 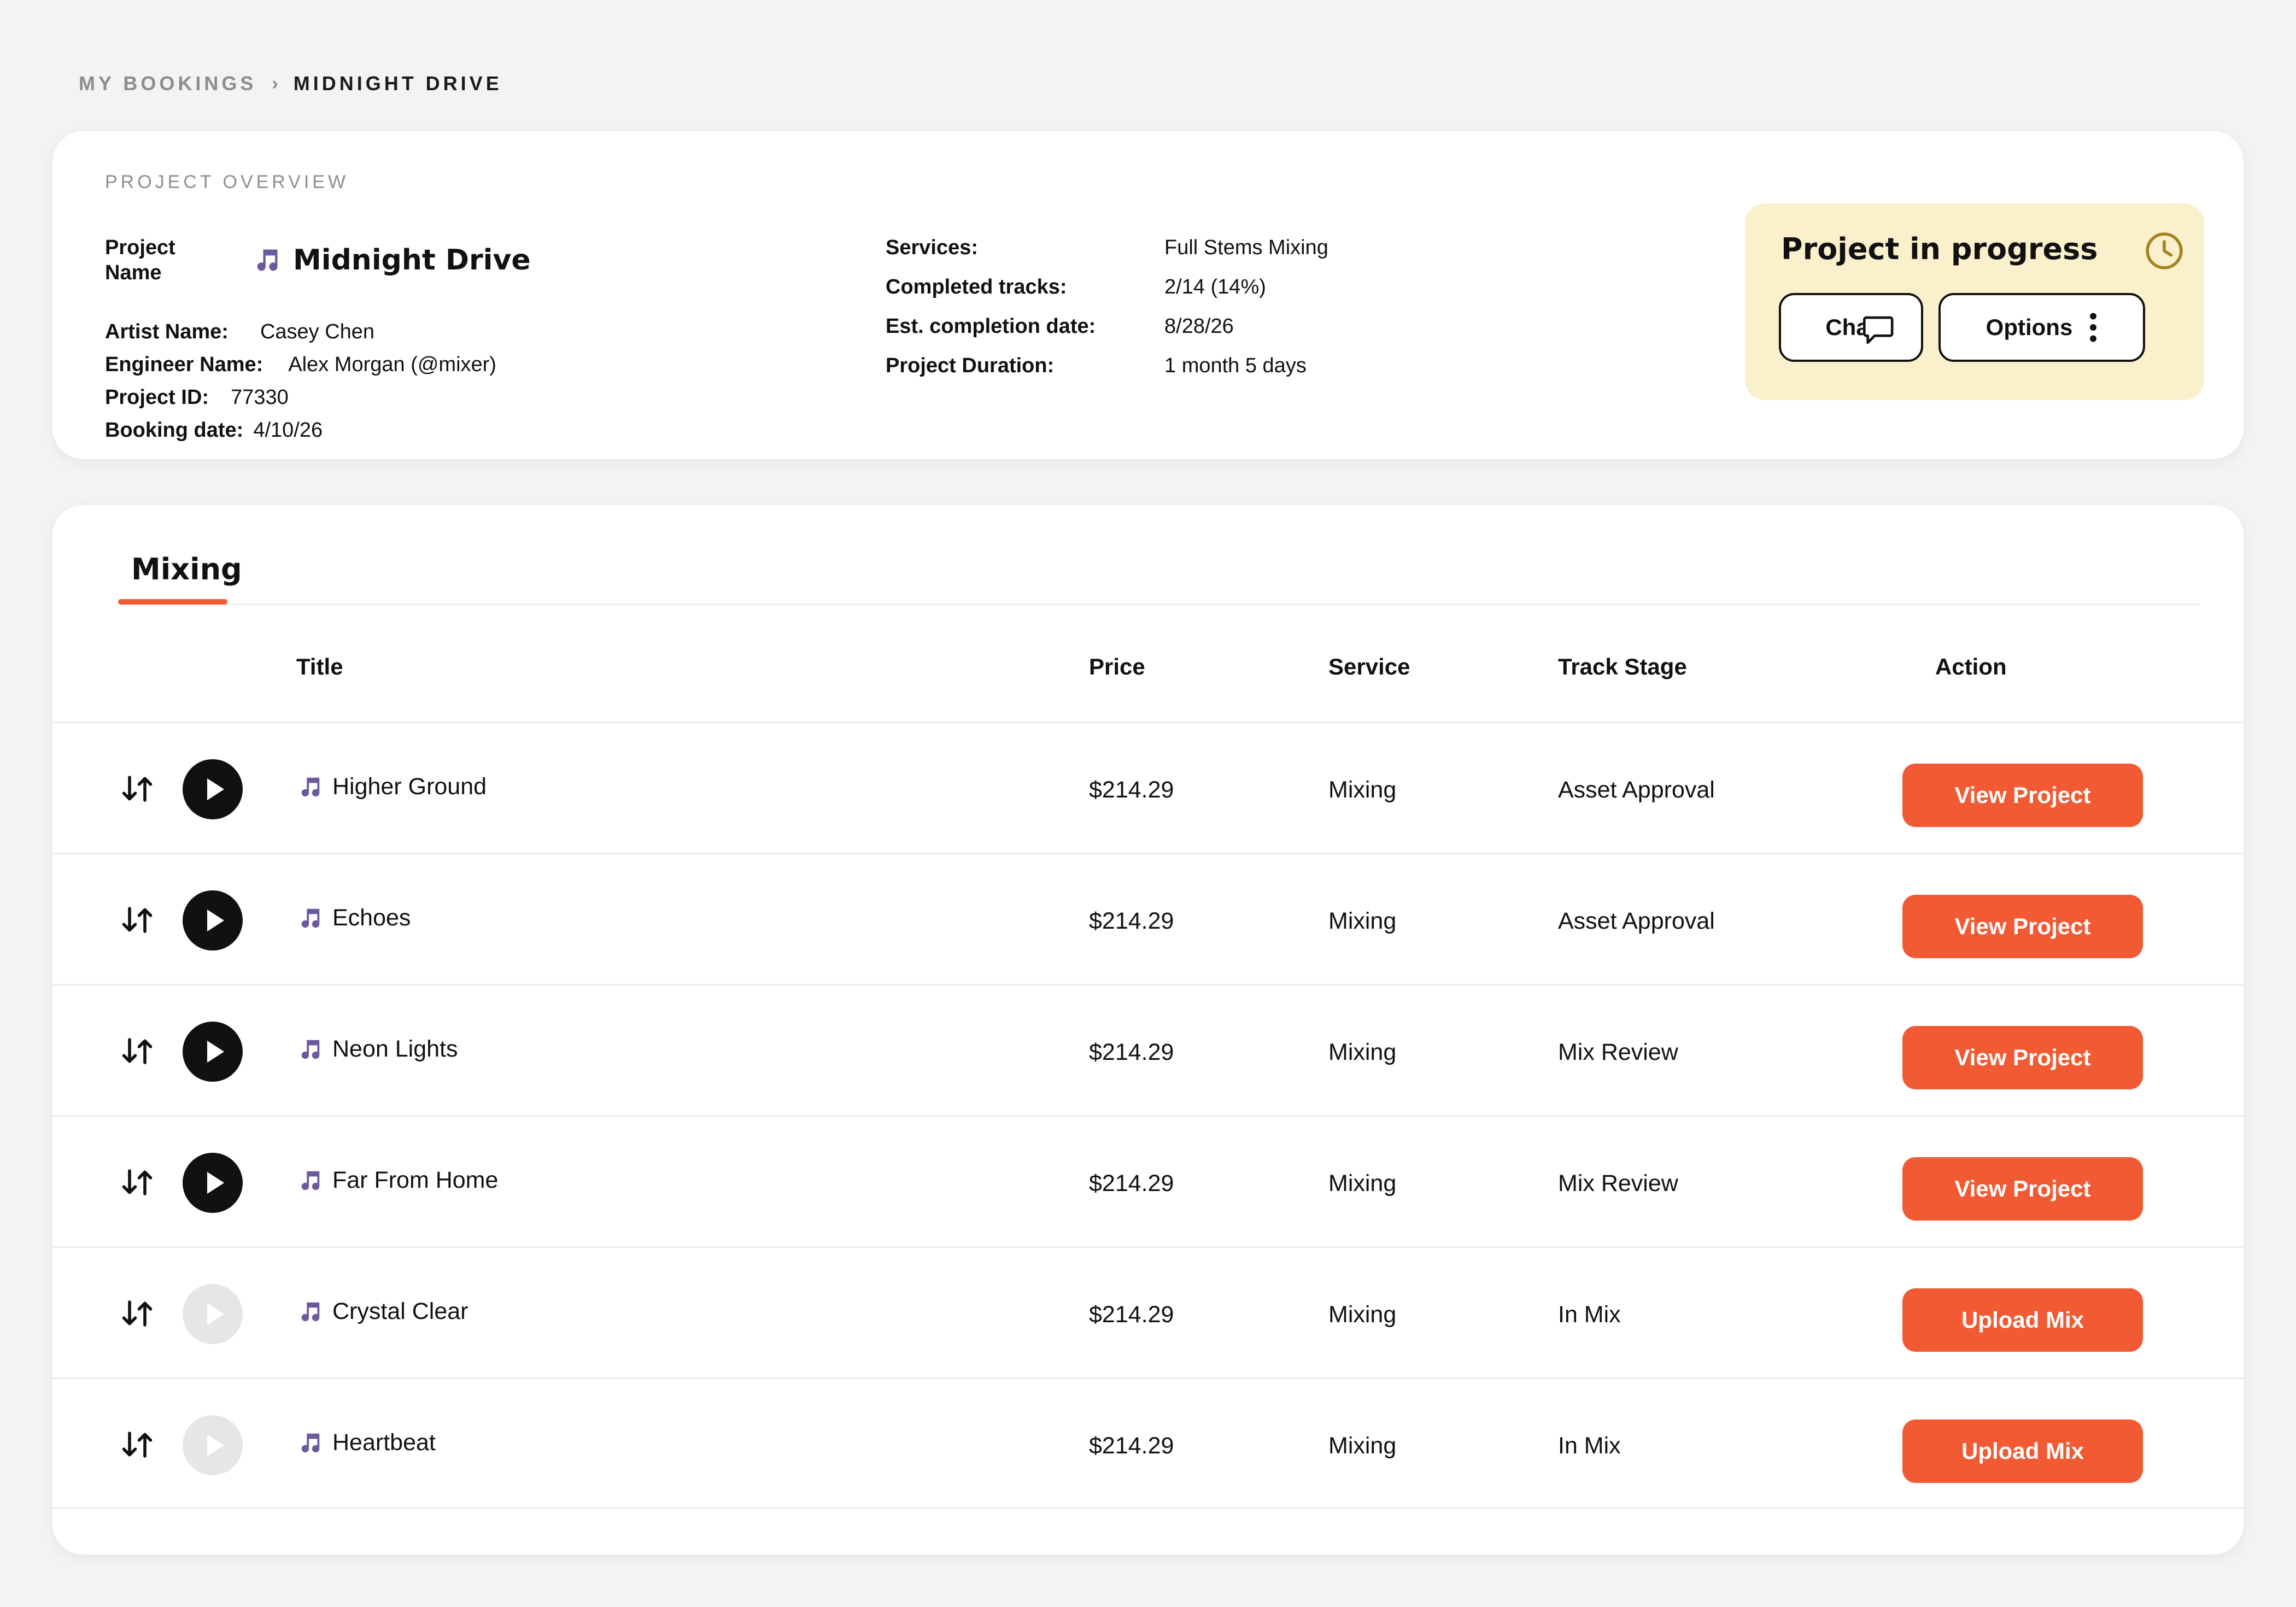 I want to click on services-value: Full Stems Mixing, so click(x=1246, y=248).